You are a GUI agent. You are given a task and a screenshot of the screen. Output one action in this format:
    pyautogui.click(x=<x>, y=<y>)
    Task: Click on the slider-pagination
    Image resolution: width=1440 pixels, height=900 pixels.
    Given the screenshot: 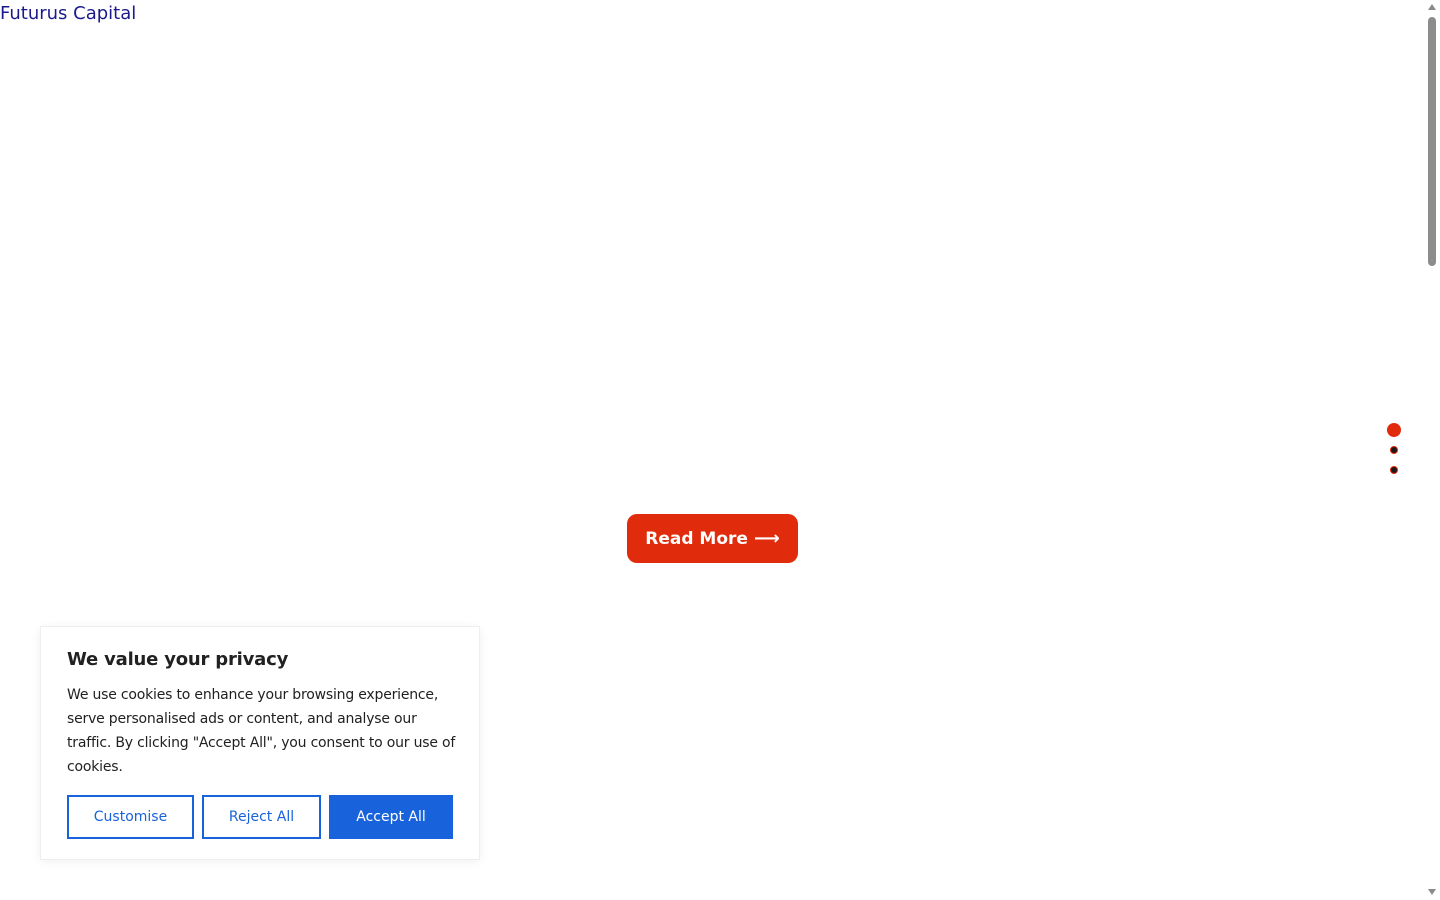 What is the action you would take?
    pyautogui.click(x=1394, y=450)
    